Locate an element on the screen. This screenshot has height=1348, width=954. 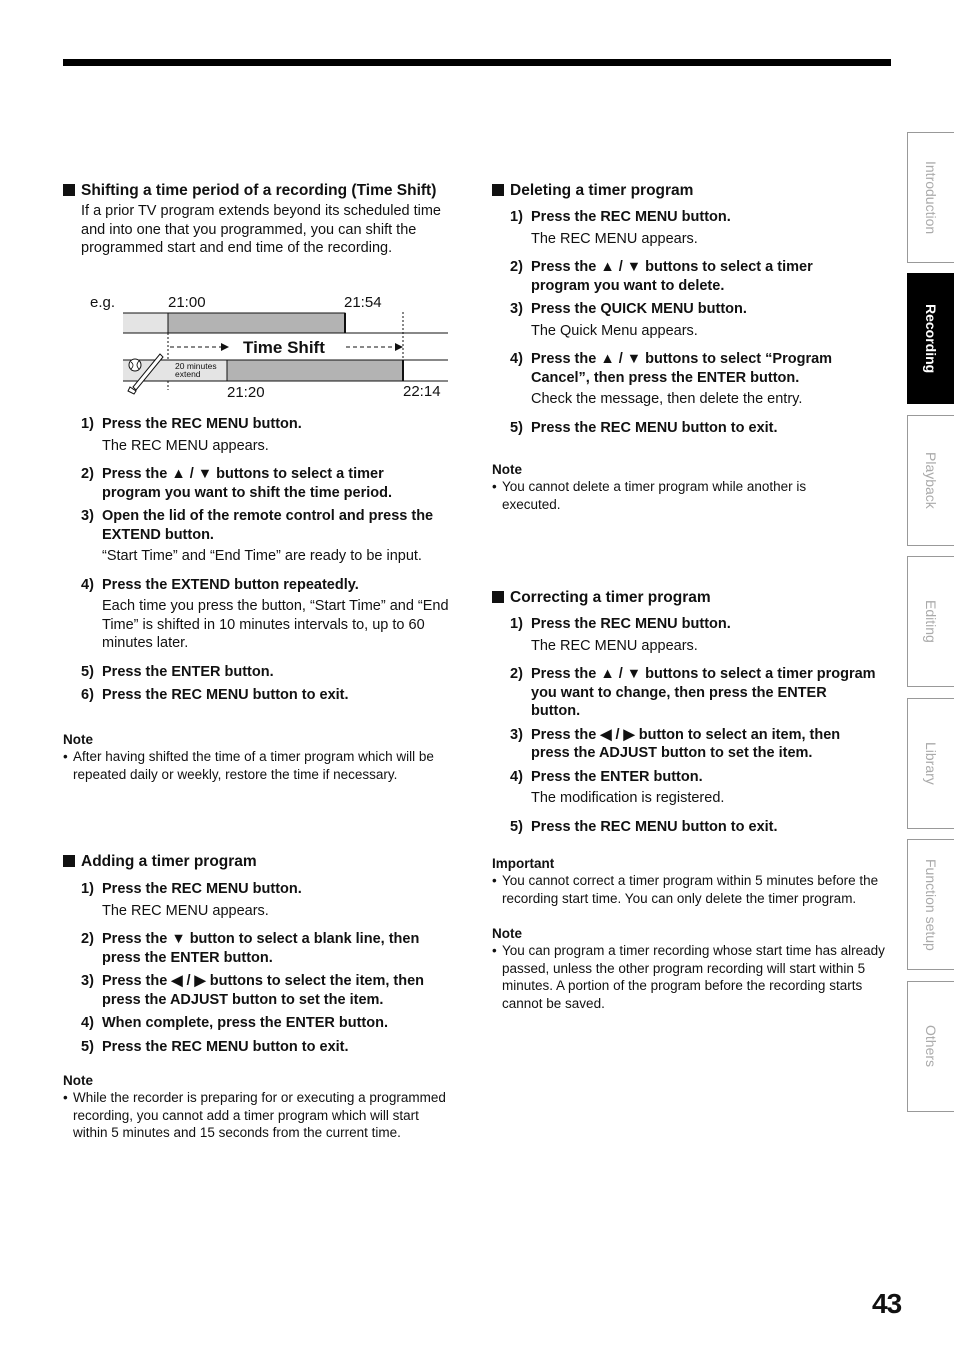
eg-label: e.g. is located at coordinates (103, 302).